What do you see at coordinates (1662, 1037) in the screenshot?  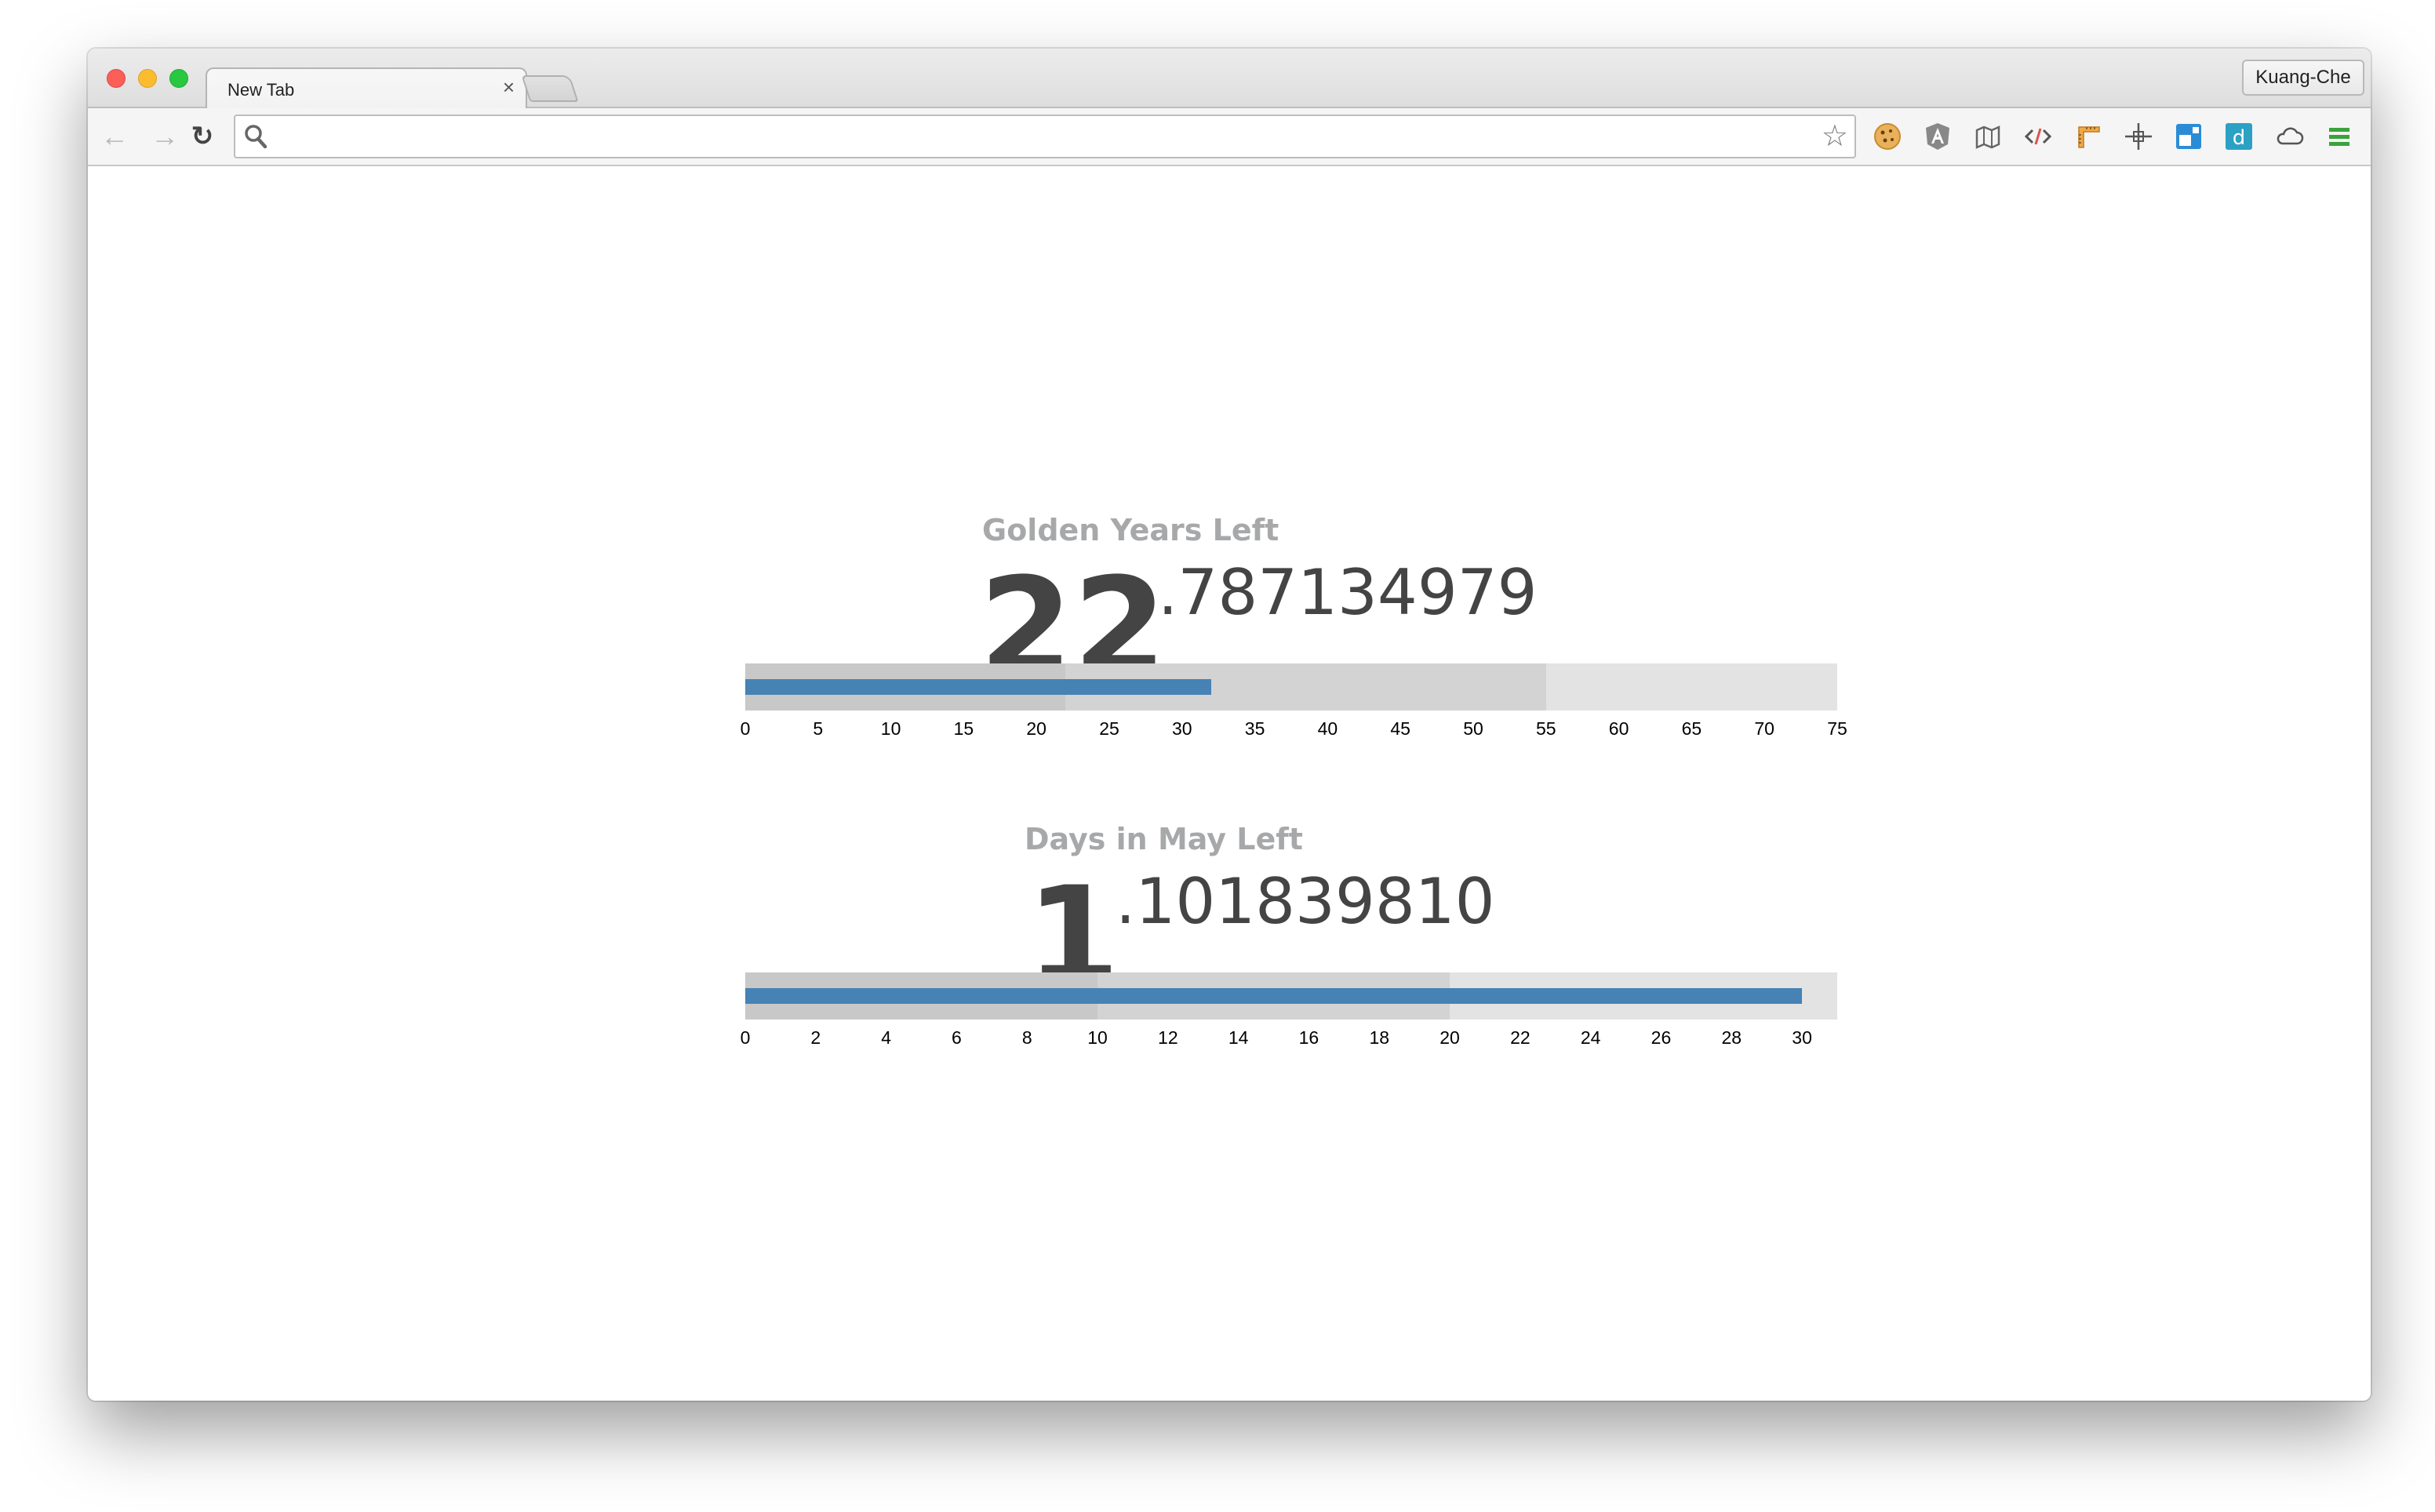 I see `axis-tick-label: 26` at bounding box center [1662, 1037].